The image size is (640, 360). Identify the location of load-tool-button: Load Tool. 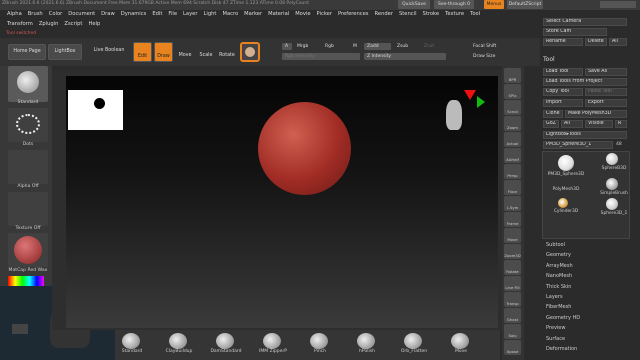
(563, 72).